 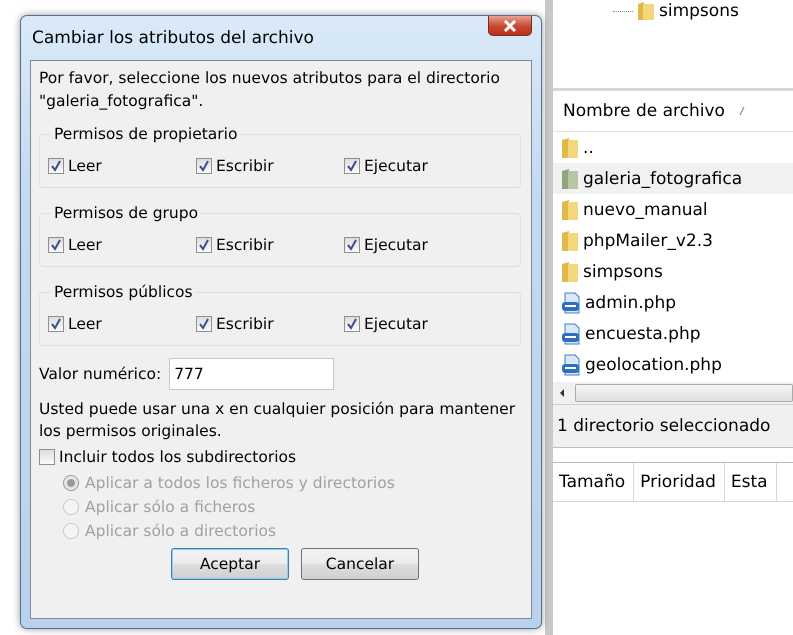 What do you see at coordinates (230, 564) in the screenshot?
I see `dialog-button: Aceptar` at bounding box center [230, 564].